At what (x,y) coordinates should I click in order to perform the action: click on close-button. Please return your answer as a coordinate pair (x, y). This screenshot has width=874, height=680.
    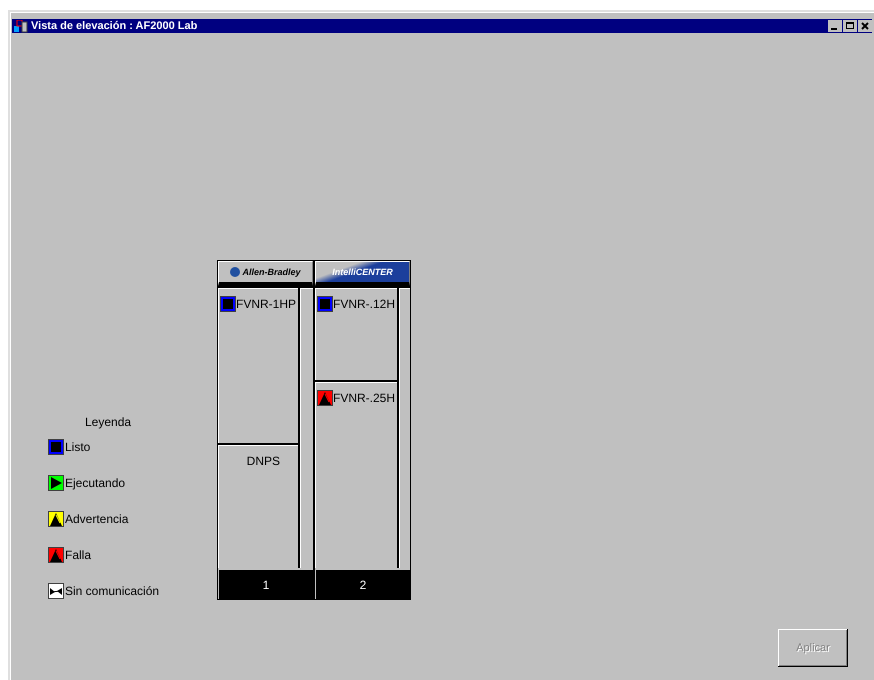
    Looking at the image, I should click on (865, 26).